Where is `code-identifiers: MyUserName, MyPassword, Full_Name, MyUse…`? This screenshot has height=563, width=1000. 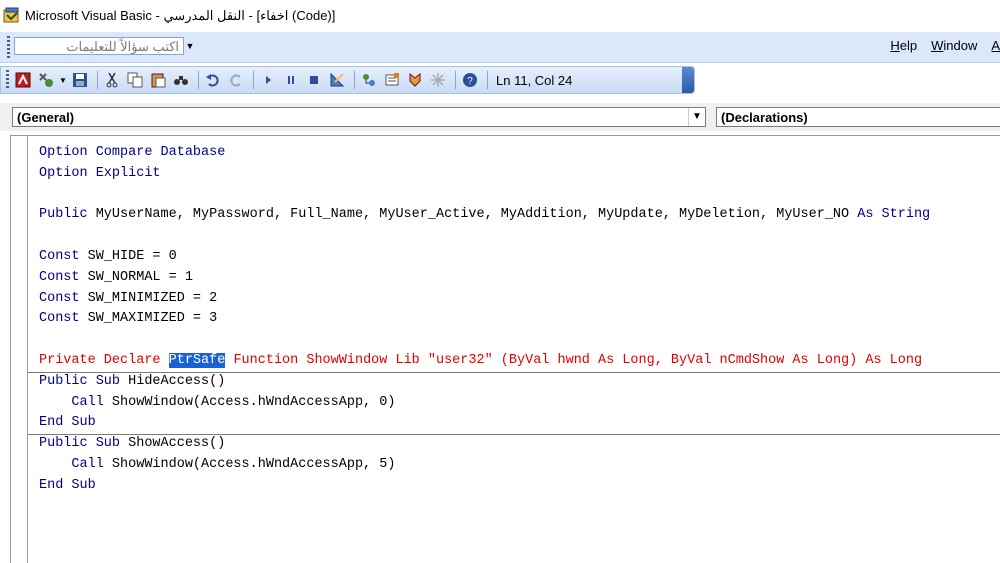 code-identifiers: MyUserName, MyPassword, Full_Name, MyUse… is located at coordinates (472, 215).